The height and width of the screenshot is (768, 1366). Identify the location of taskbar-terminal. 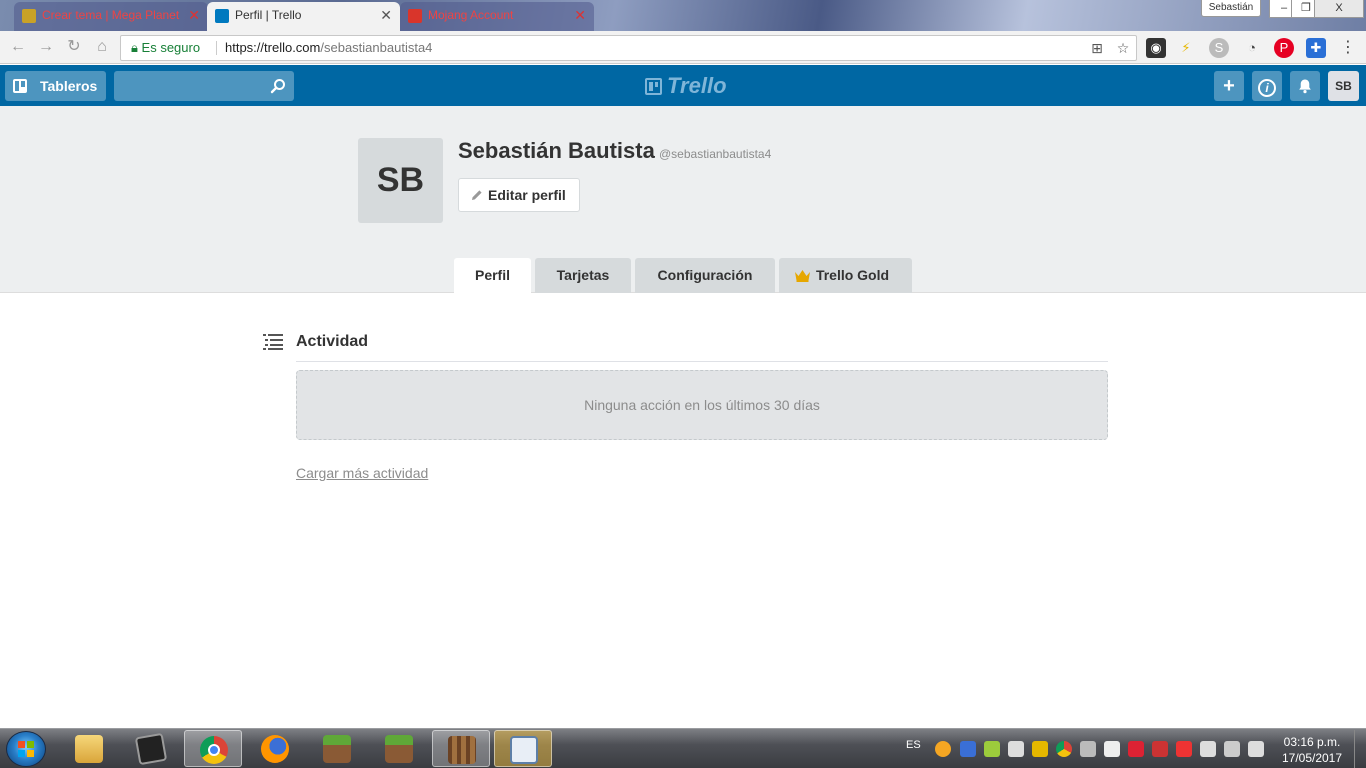
(151, 748).